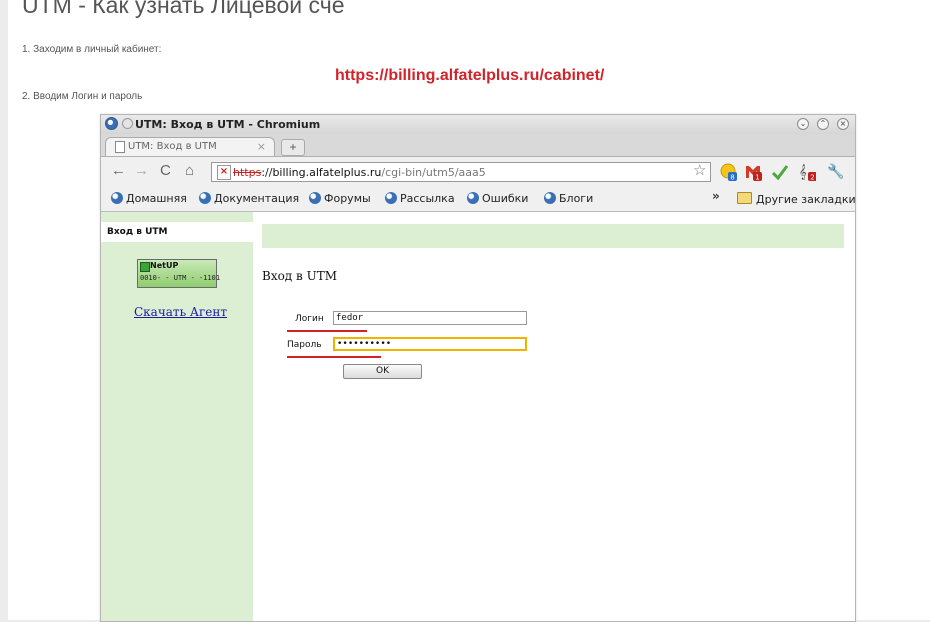 This screenshot has height=622, width=930. What do you see at coordinates (757, 178) in the screenshot?
I see `gmail-badge: 1` at bounding box center [757, 178].